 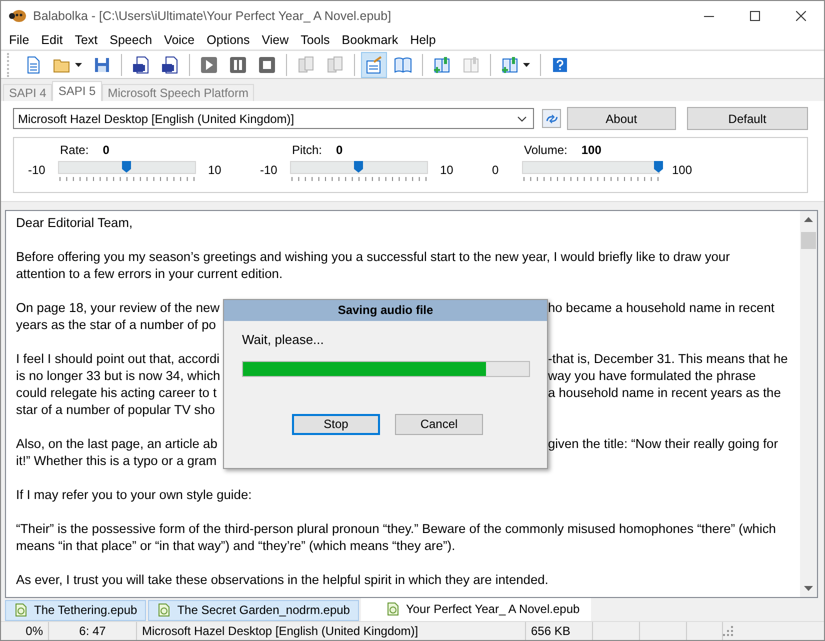 I want to click on text-line: star of a number of popular TV sho, so click(x=115, y=409).